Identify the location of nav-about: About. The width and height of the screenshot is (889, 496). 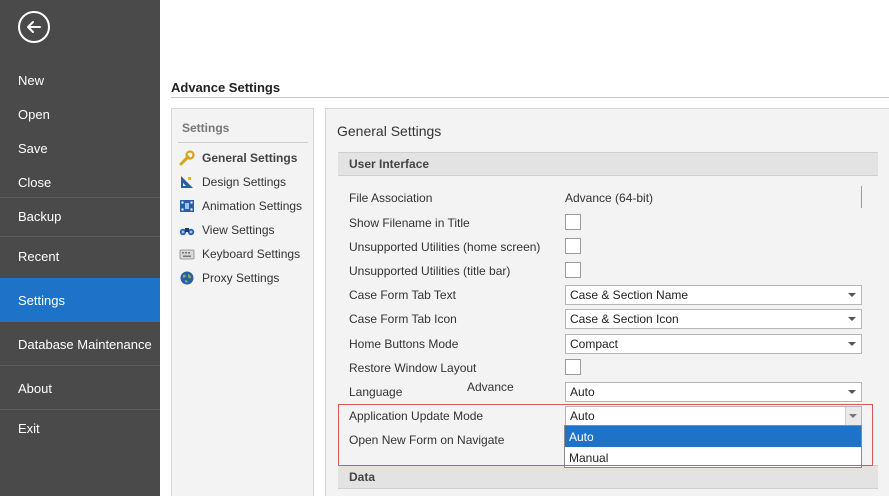
(80, 388).